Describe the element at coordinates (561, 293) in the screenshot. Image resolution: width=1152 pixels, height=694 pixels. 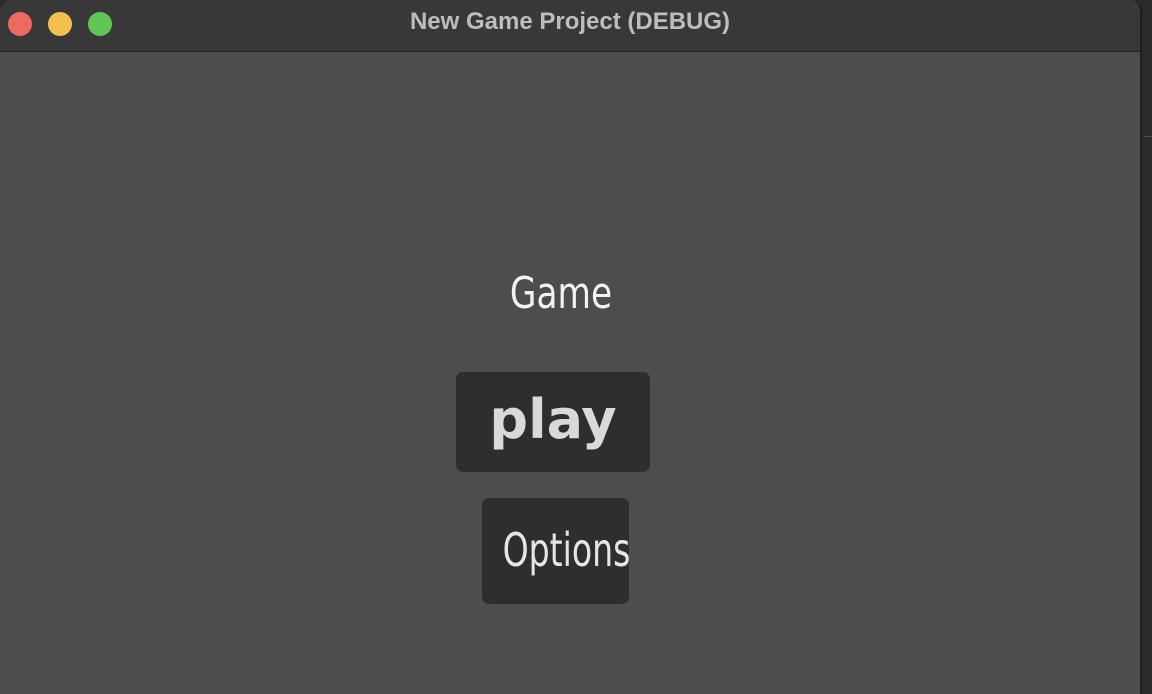
I see `game-title-label: Game` at that location.